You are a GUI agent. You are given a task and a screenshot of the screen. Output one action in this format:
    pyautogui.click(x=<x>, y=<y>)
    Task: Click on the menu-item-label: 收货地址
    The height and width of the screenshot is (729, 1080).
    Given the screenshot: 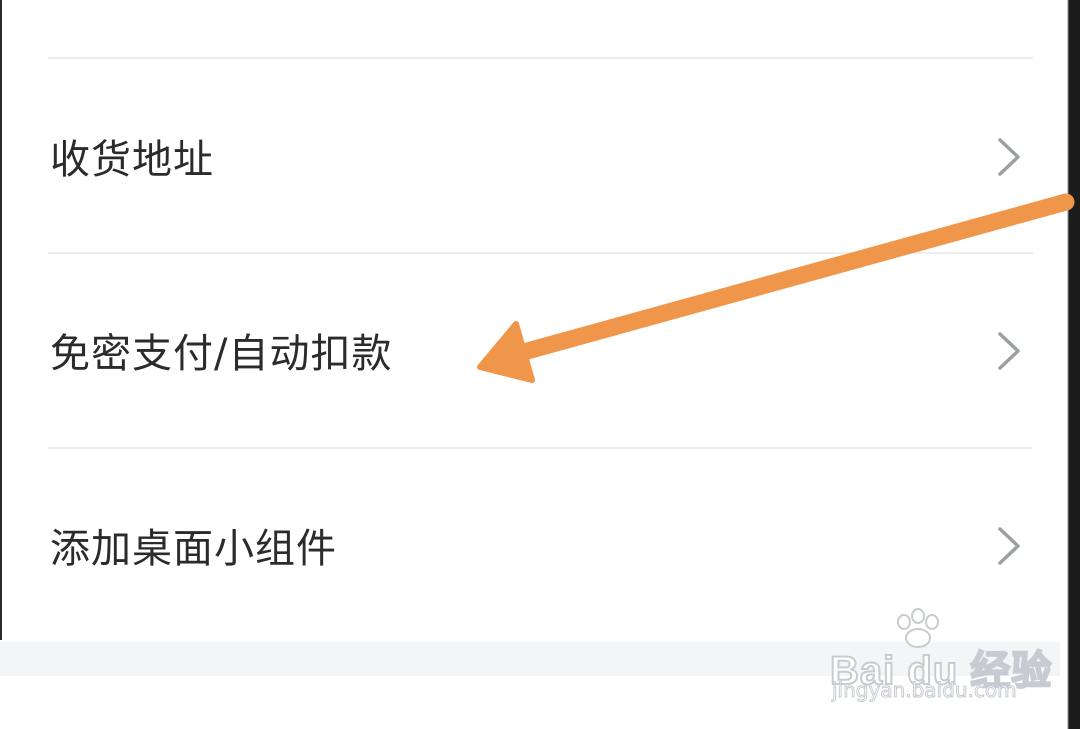 What is the action you would take?
    pyautogui.click(x=132, y=159)
    